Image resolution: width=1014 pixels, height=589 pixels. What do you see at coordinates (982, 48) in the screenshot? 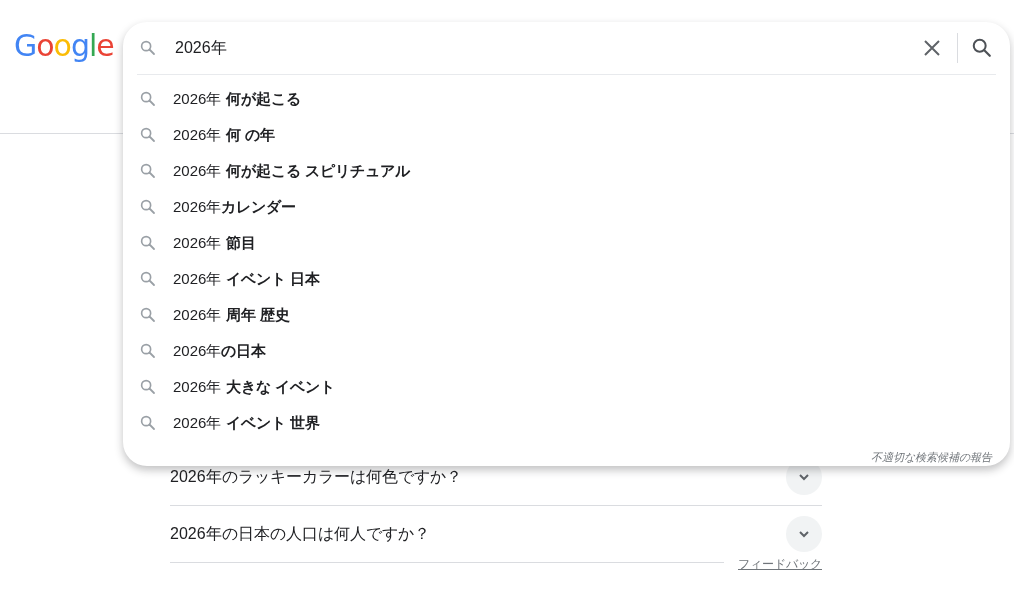
I see `search-button` at bounding box center [982, 48].